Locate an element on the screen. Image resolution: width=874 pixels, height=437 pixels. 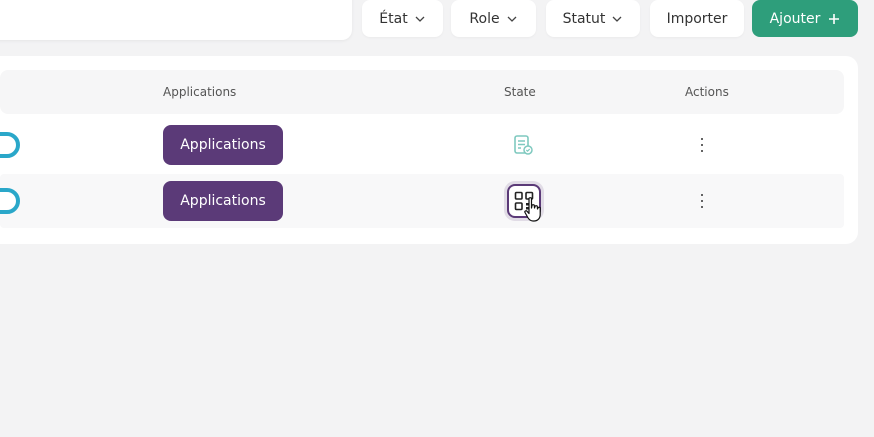
add-button: Ajouter is located at coordinates (805, 18).